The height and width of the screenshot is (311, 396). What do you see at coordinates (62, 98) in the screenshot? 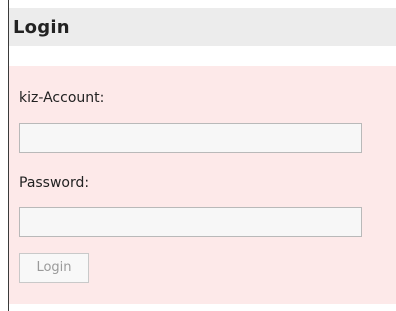
I see `account-label: kiz-Account:` at bounding box center [62, 98].